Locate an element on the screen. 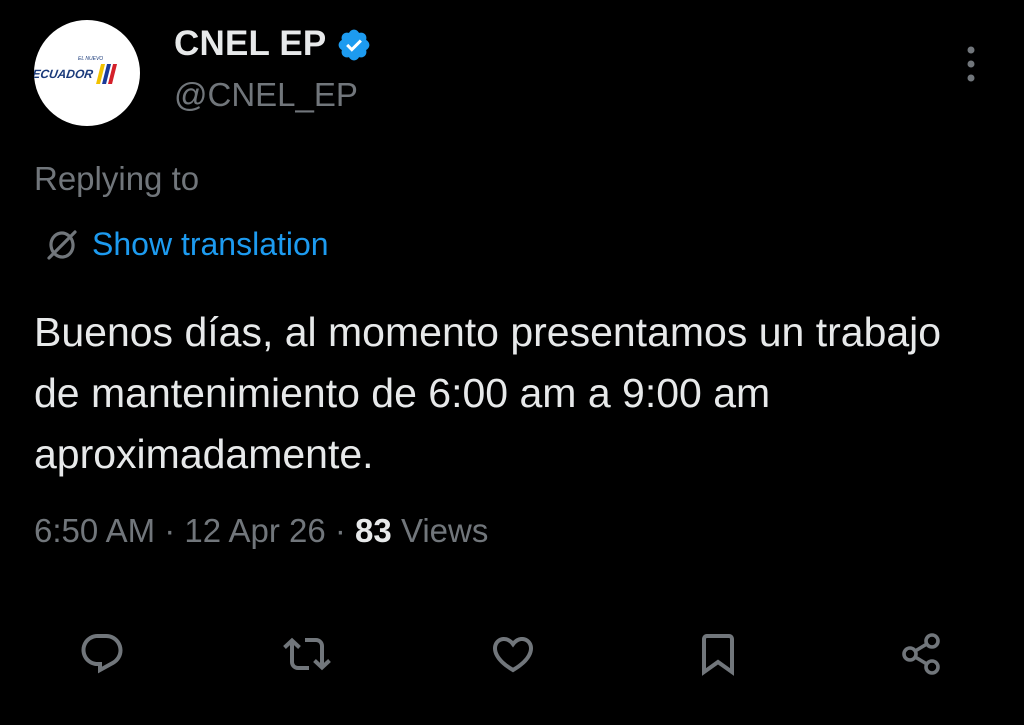 This screenshot has height=725, width=1024. share-button is located at coordinates (921, 654).